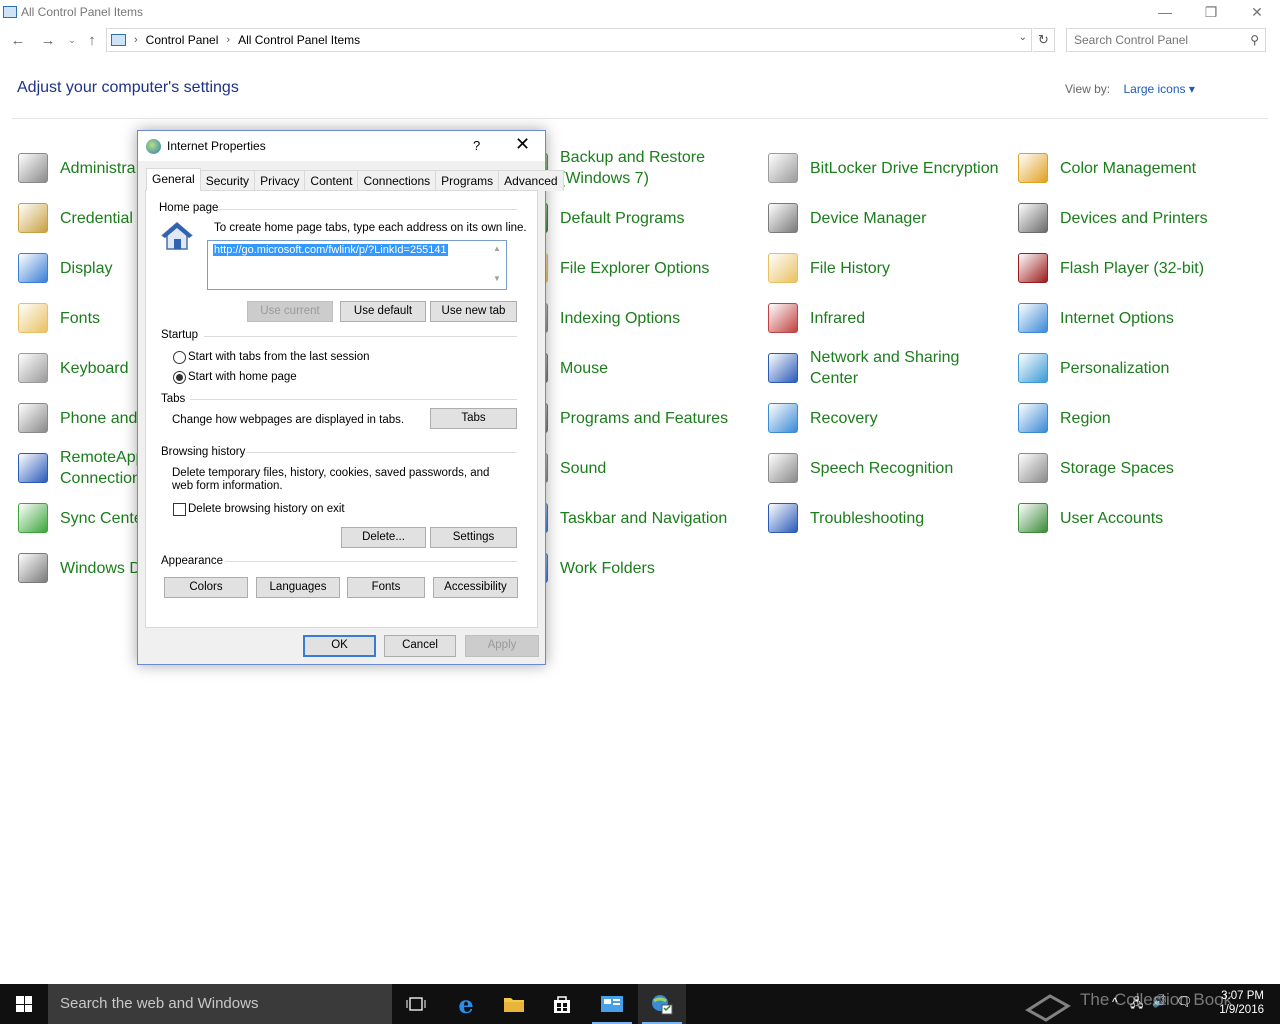 The height and width of the screenshot is (1024, 1280). What do you see at coordinates (583, 468) in the screenshot?
I see `cp-item-label: Sound` at bounding box center [583, 468].